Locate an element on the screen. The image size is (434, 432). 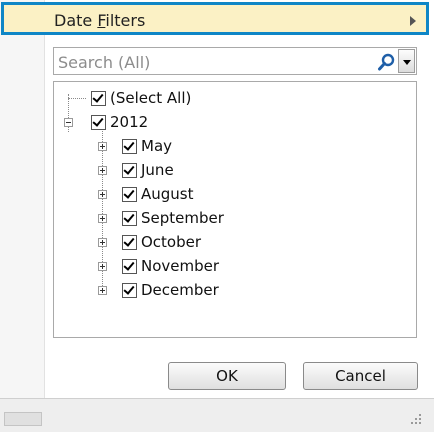
tree-item-label: June is located at coordinates (157, 170).